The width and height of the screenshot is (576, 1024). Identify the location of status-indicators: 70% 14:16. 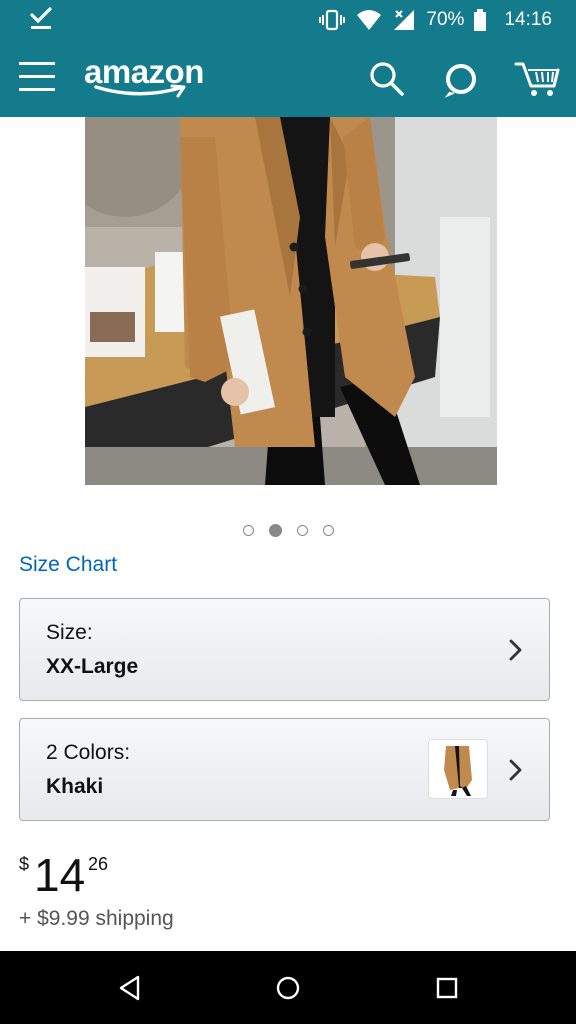
(435, 20).